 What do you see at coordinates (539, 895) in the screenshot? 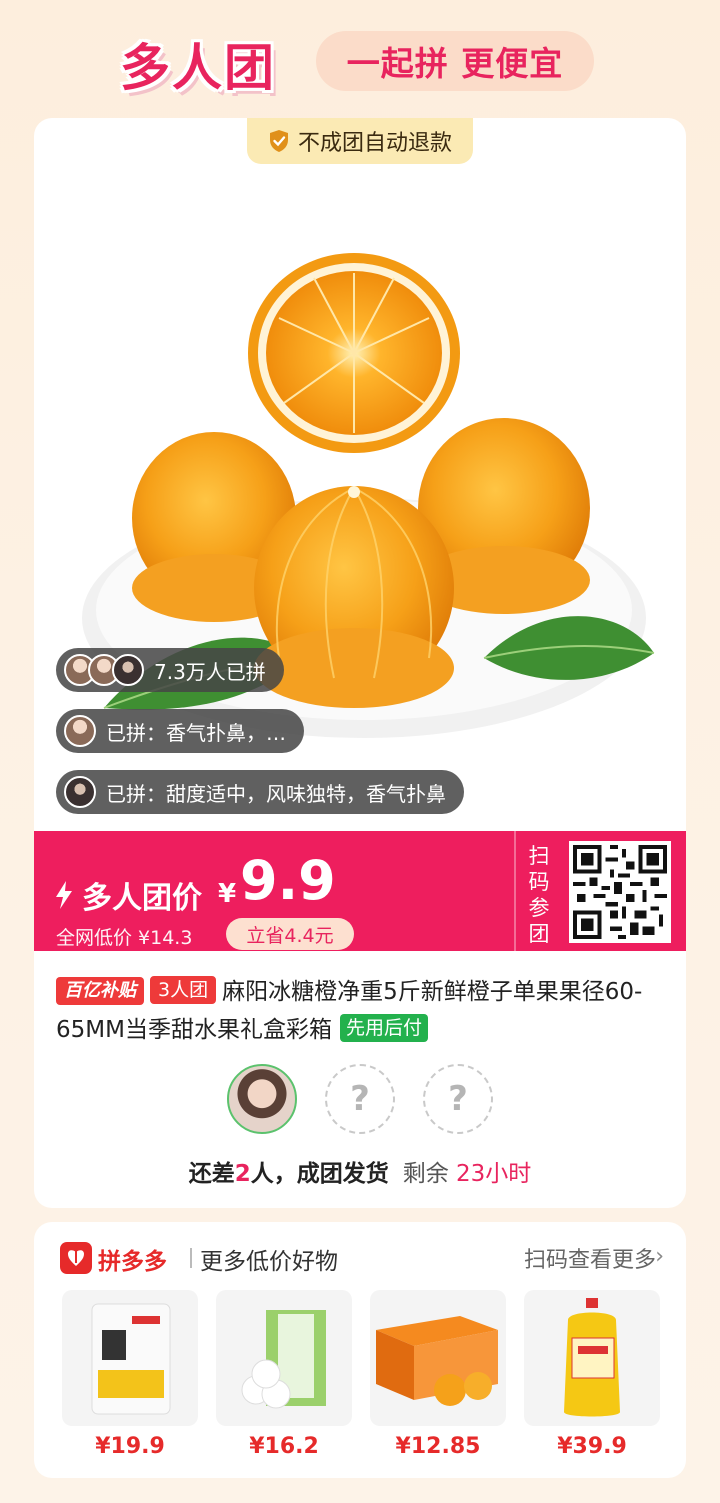
I see `scan-to-join-label: 扫码参团` at bounding box center [539, 895].